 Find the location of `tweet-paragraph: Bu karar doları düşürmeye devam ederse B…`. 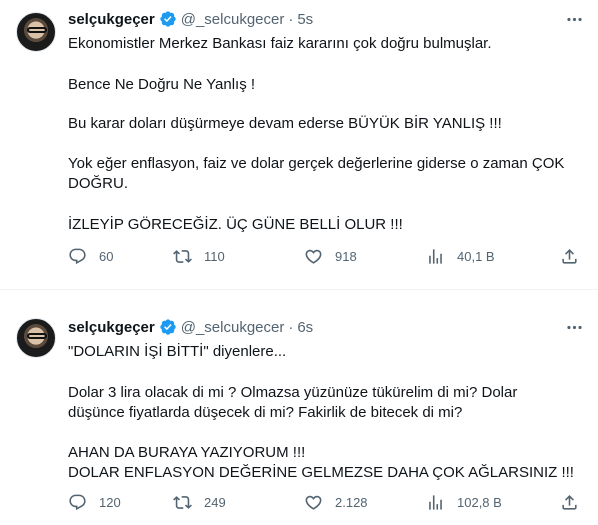

tweet-paragraph: Bu karar doları düşürmeye devam ederse B… is located at coordinates (285, 123).